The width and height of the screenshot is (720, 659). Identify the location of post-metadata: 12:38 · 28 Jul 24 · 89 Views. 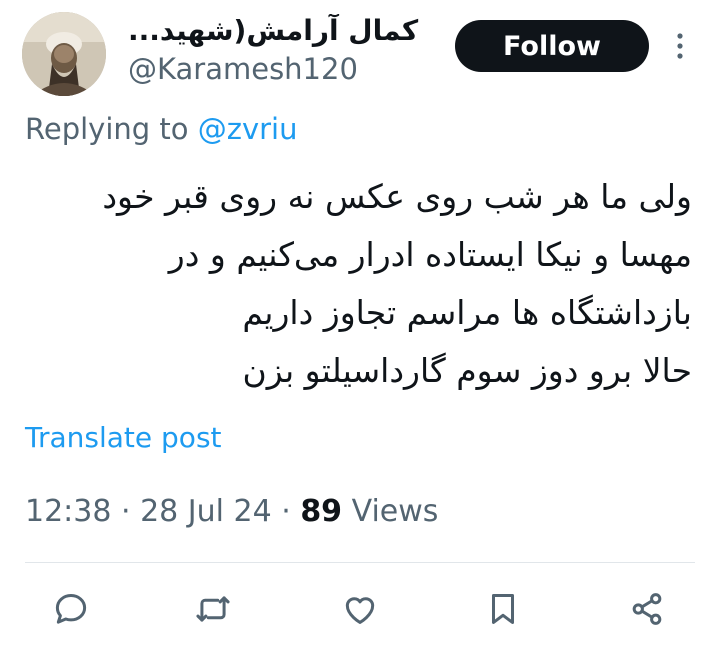
(231, 511).